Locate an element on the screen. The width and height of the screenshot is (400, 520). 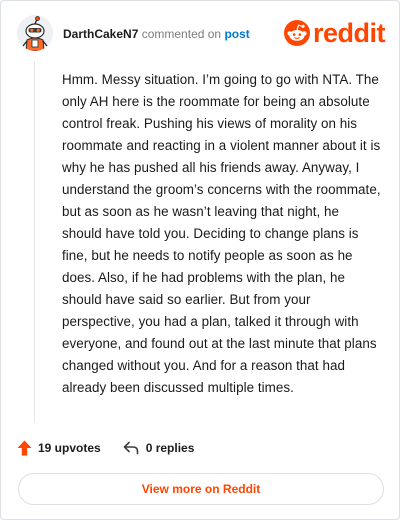
reply-button: 0 replies is located at coordinates (159, 448).